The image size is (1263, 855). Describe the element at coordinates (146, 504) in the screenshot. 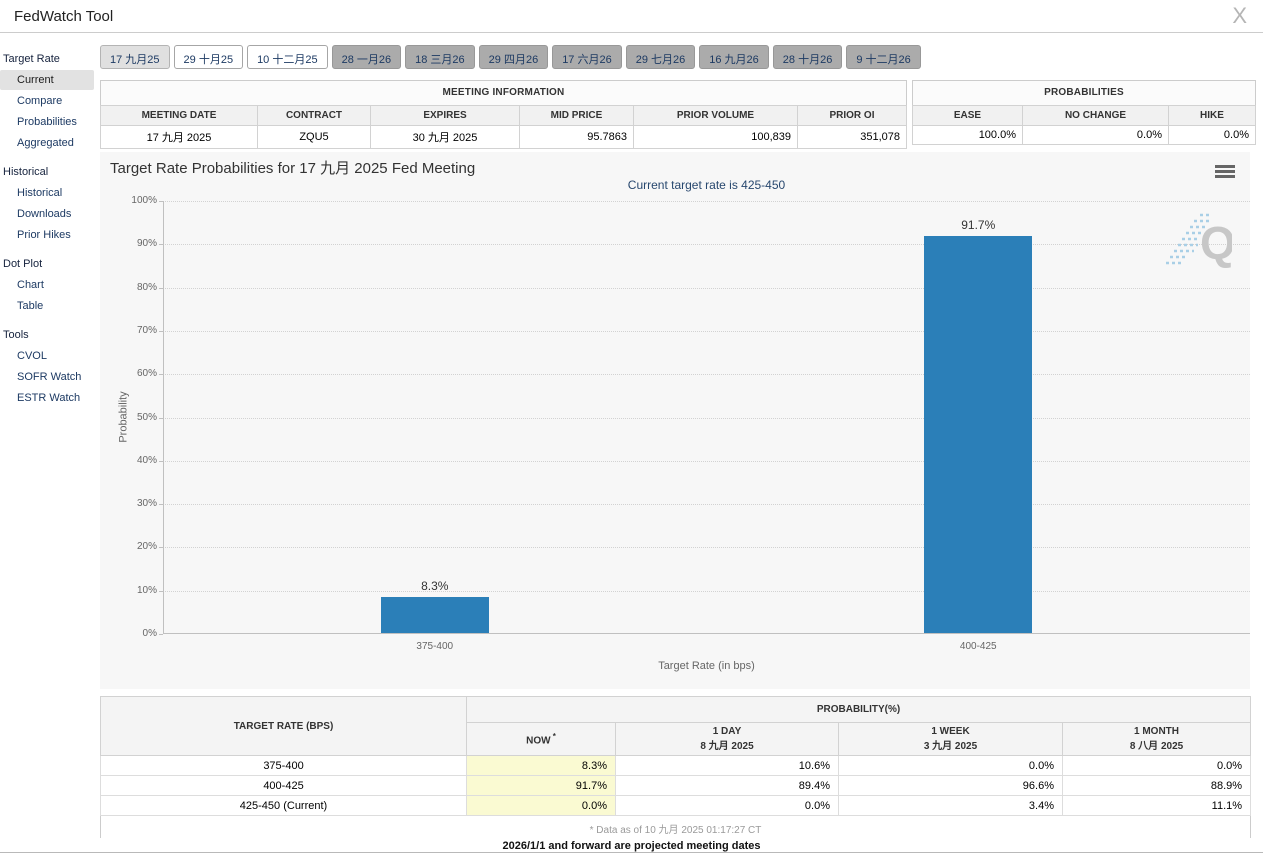

I see `y-tick-label-30: 30%` at that location.